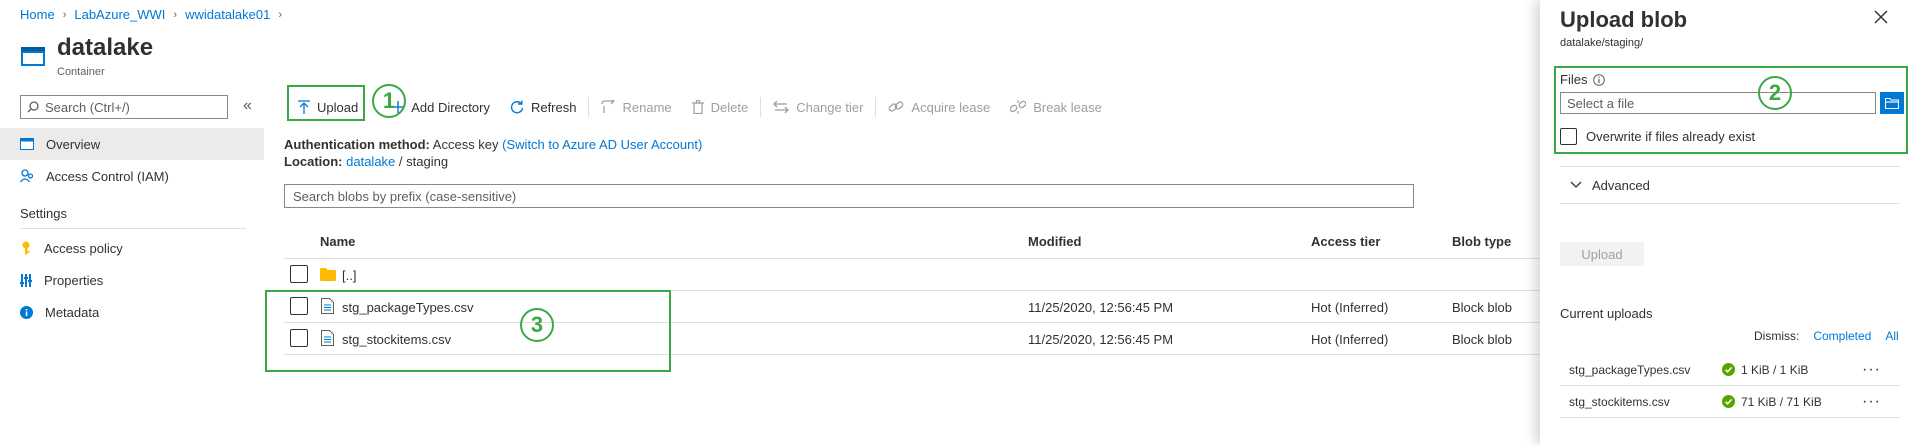  I want to click on change-tier-label: Change tier, so click(830, 107).